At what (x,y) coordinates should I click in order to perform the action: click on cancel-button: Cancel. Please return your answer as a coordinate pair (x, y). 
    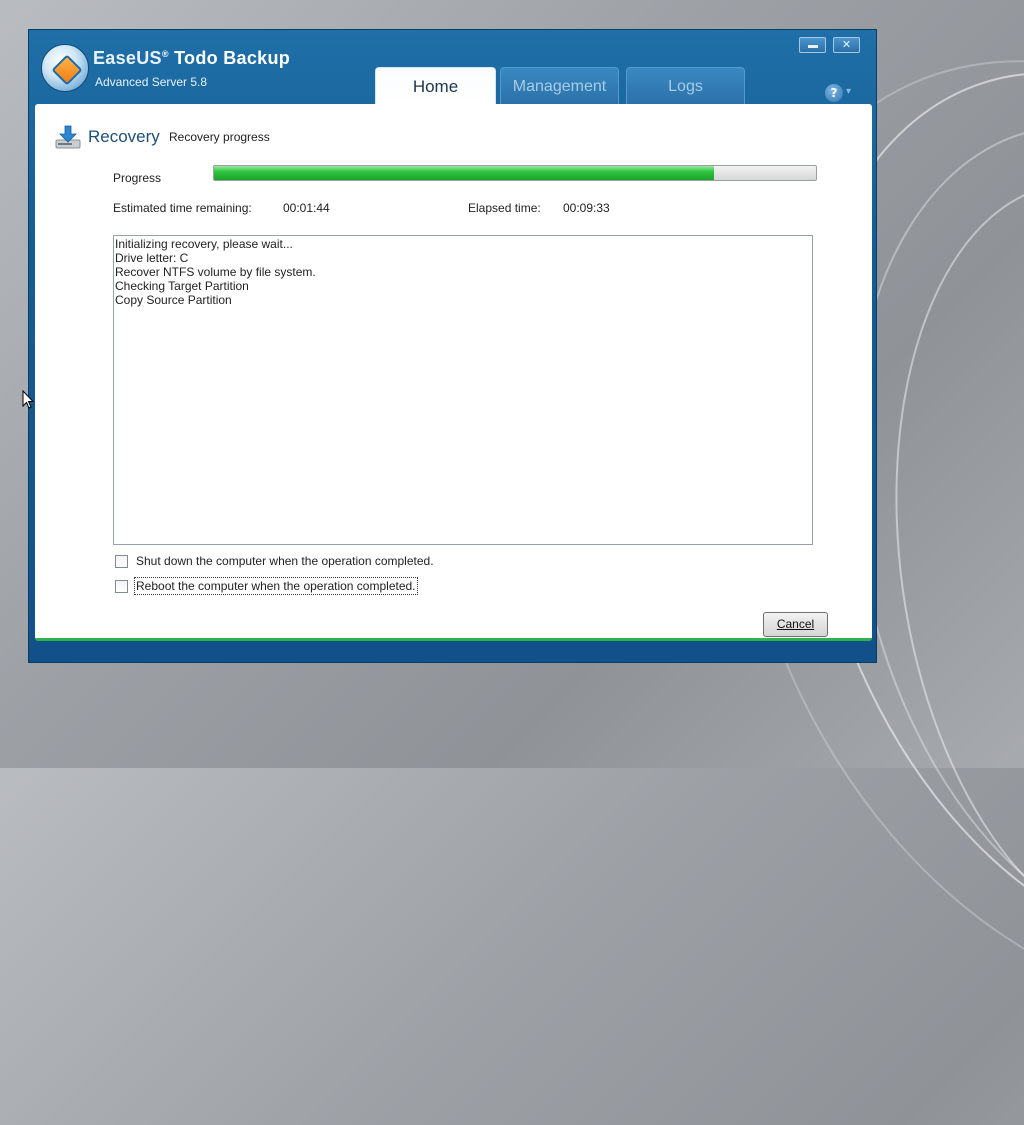
    Looking at the image, I should click on (795, 624).